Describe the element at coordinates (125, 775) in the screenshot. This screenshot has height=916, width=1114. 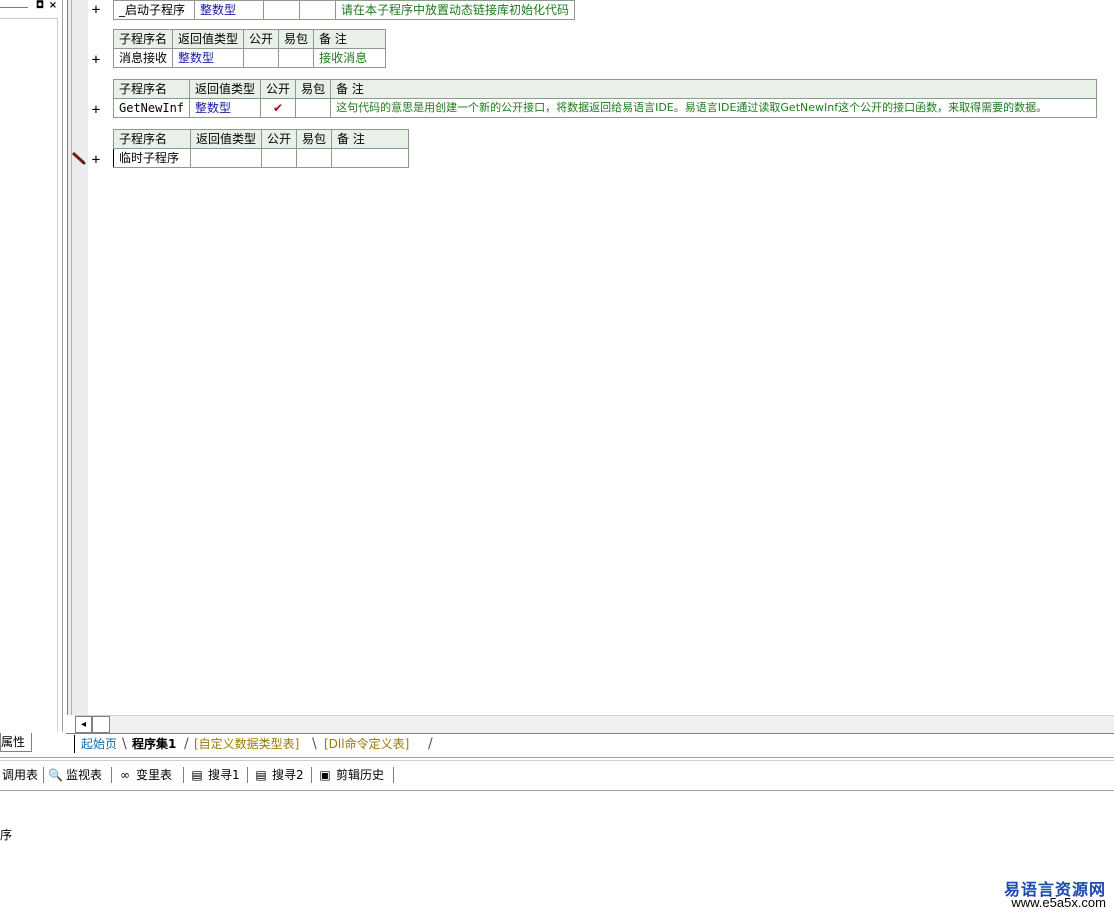
I see `variables-icon: ∞` at that location.